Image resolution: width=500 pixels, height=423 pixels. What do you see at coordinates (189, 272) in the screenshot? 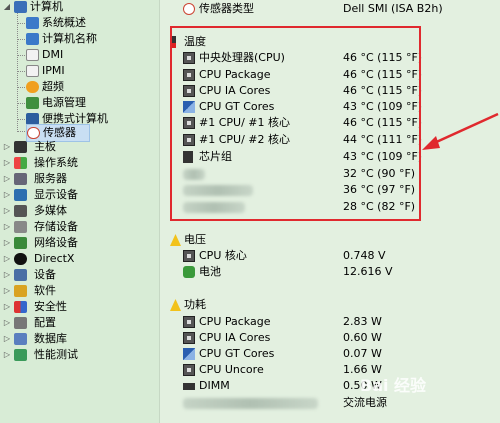
I see `battery-icon` at bounding box center [189, 272].